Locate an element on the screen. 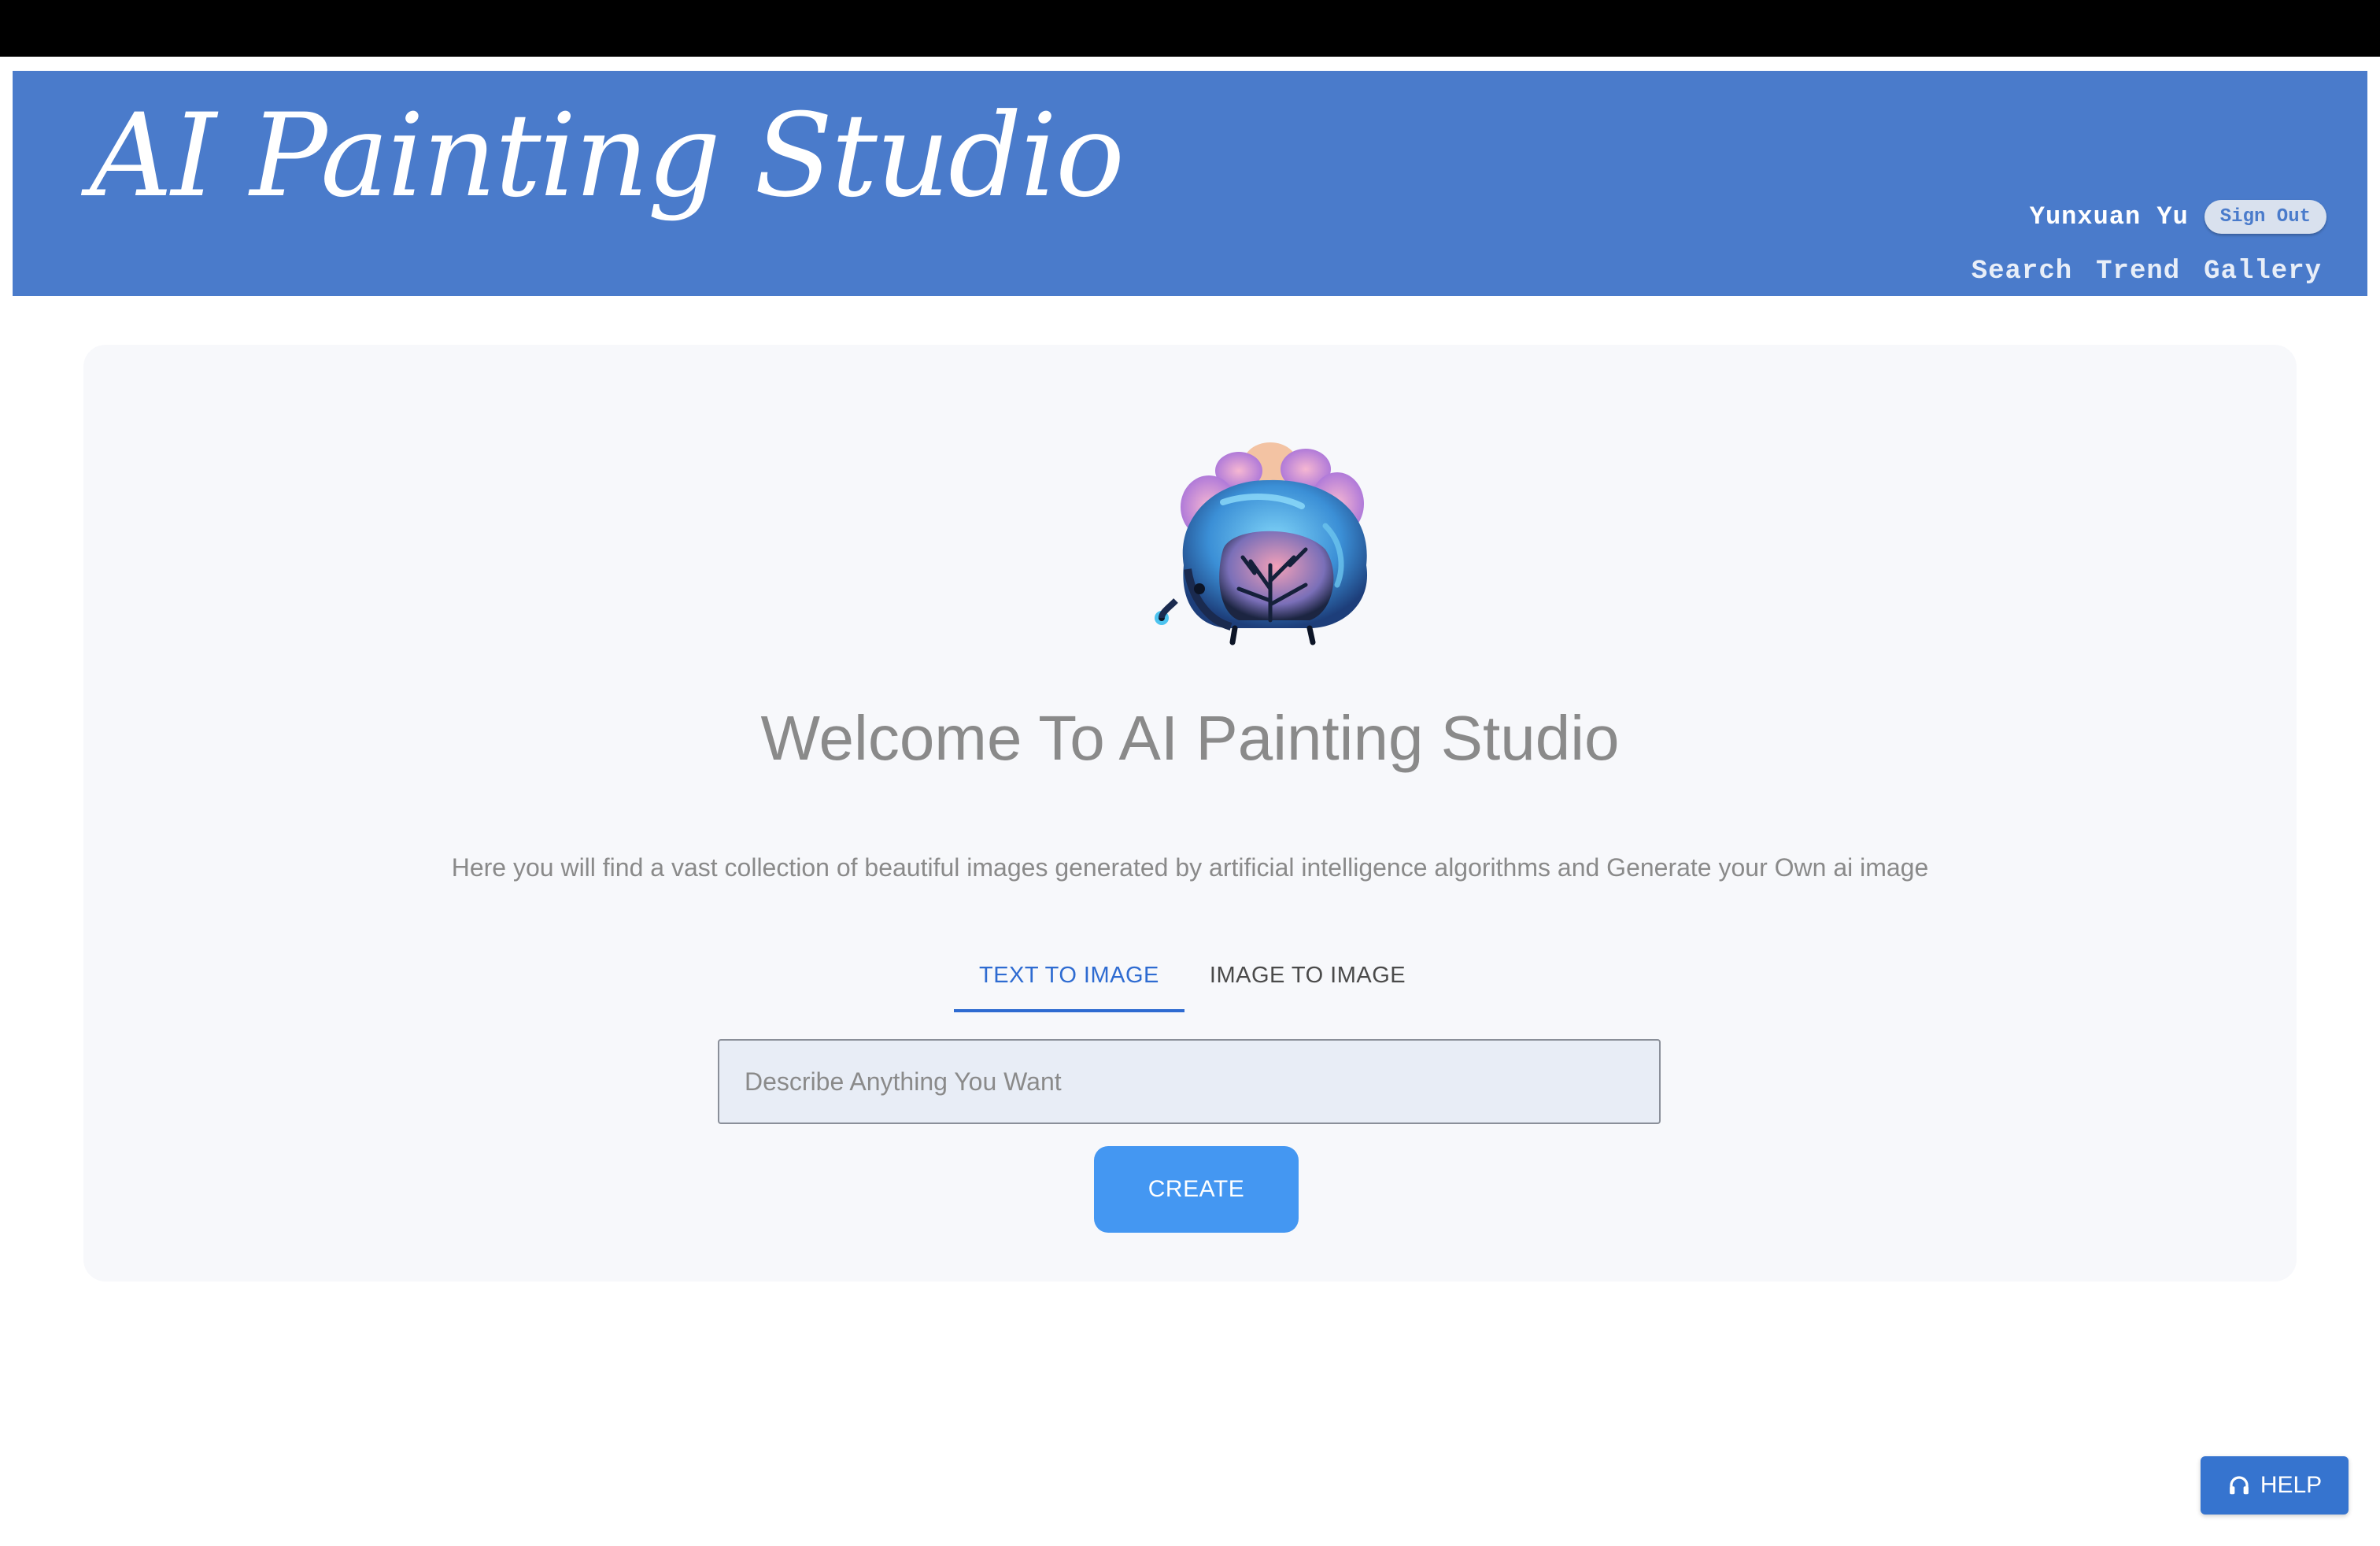  help-button: HELP is located at coordinates (2275, 1486).